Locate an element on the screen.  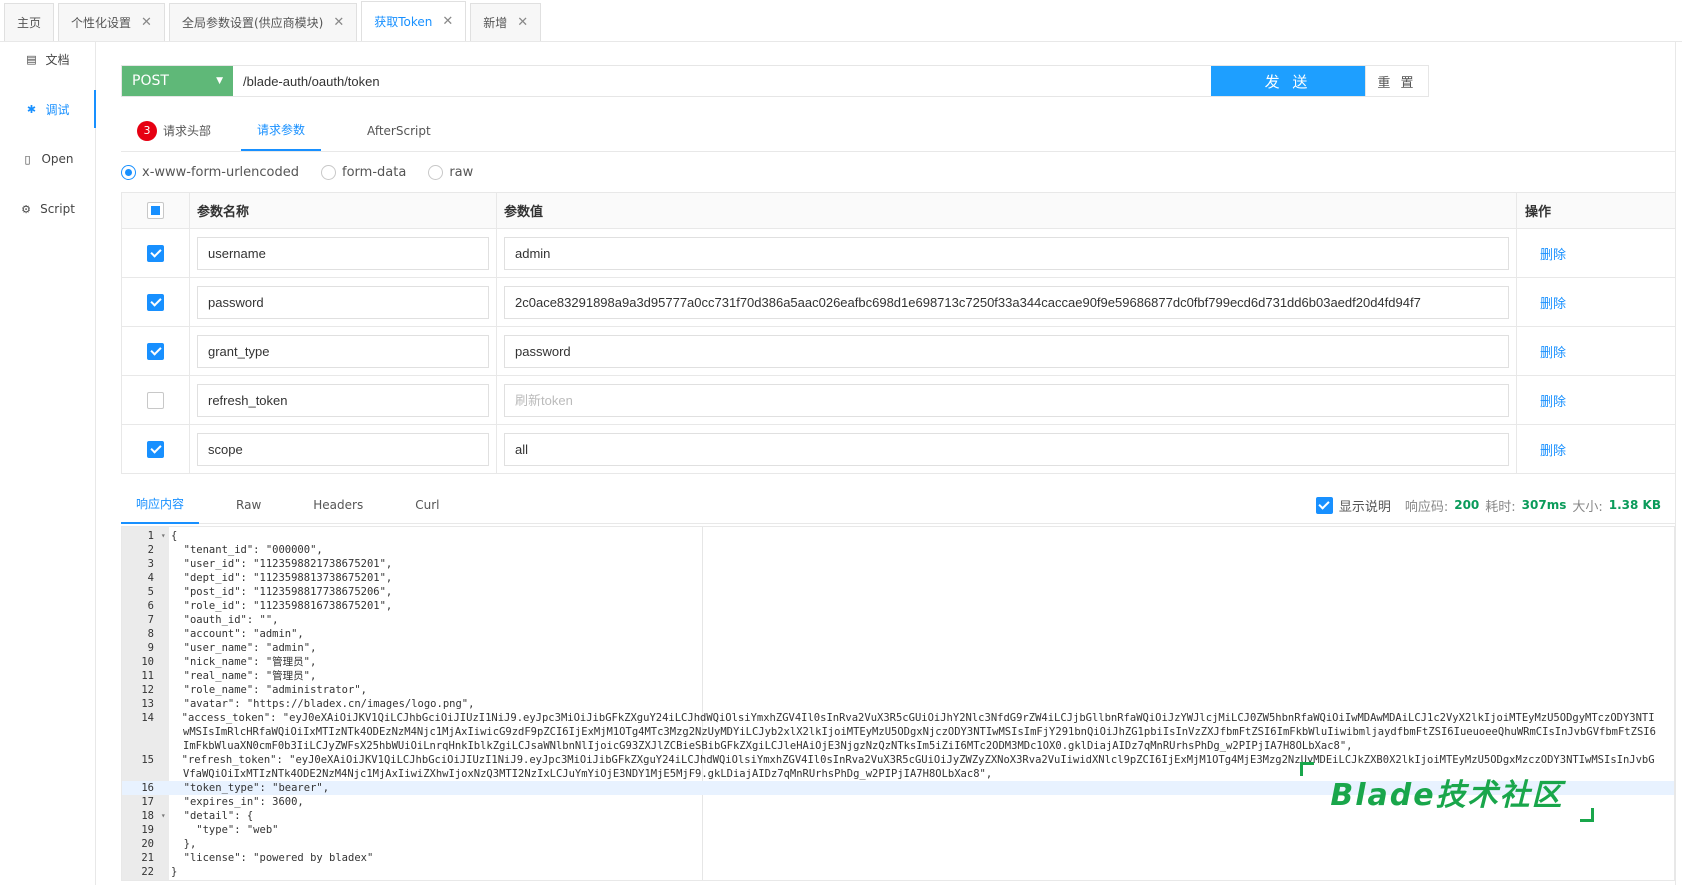
tab-response-curl: Curl is located at coordinates (427, 505).